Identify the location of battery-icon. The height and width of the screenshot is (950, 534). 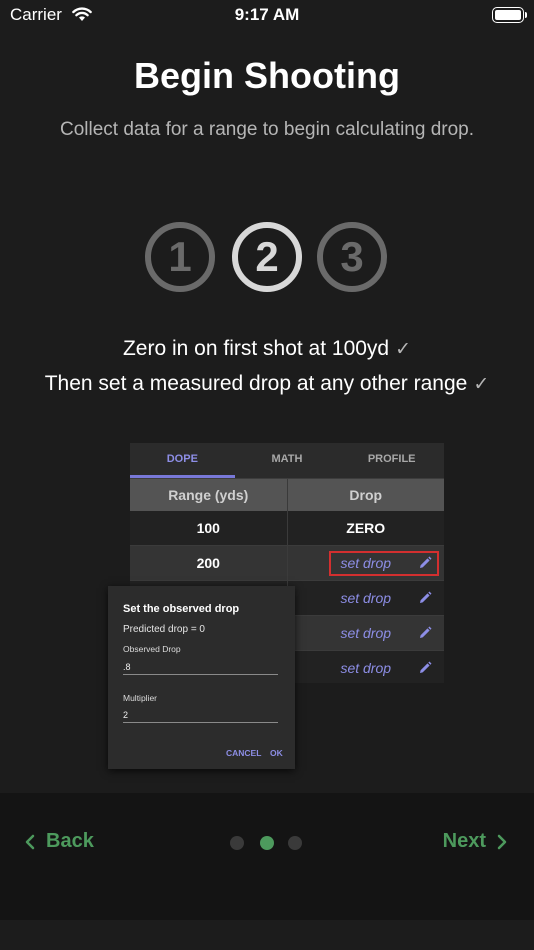
(509, 15).